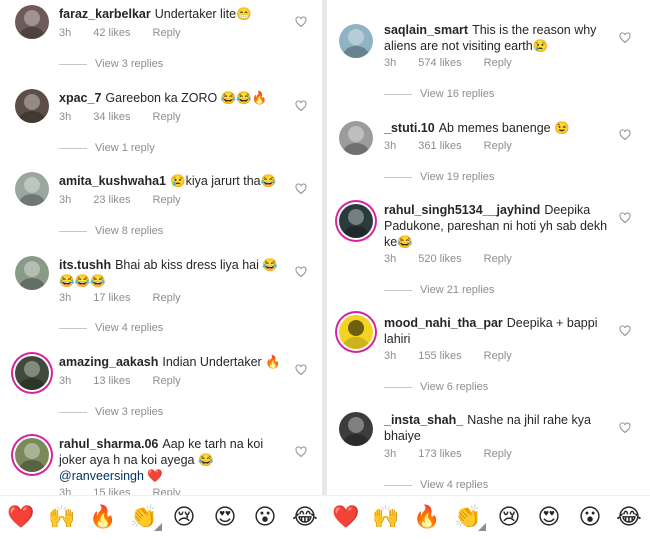  What do you see at coordinates (223, 181) in the screenshot?
I see `comment-body: 😢kiya jarurt tha😂` at bounding box center [223, 181].